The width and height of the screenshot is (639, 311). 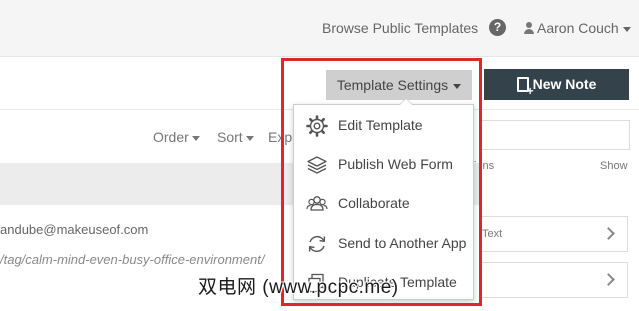 I want to click on user-menu: Aaron Couch, so click(x=577, y=28).